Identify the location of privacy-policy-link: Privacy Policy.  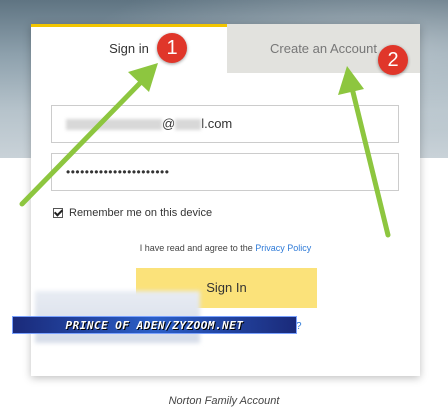
(283, 248).